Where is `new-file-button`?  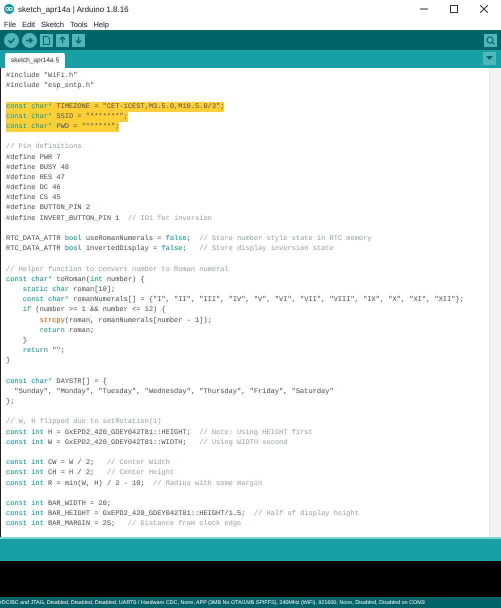
new-file-button is located at coordinates (46, 40).